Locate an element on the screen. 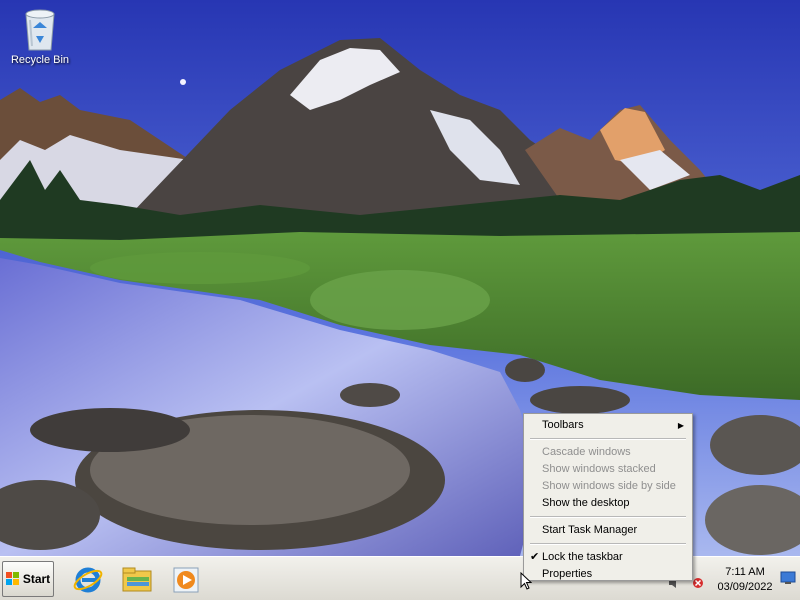 This screenshot has height=600, width=800. windows-logo-icon is located at coordinates (12, 578).